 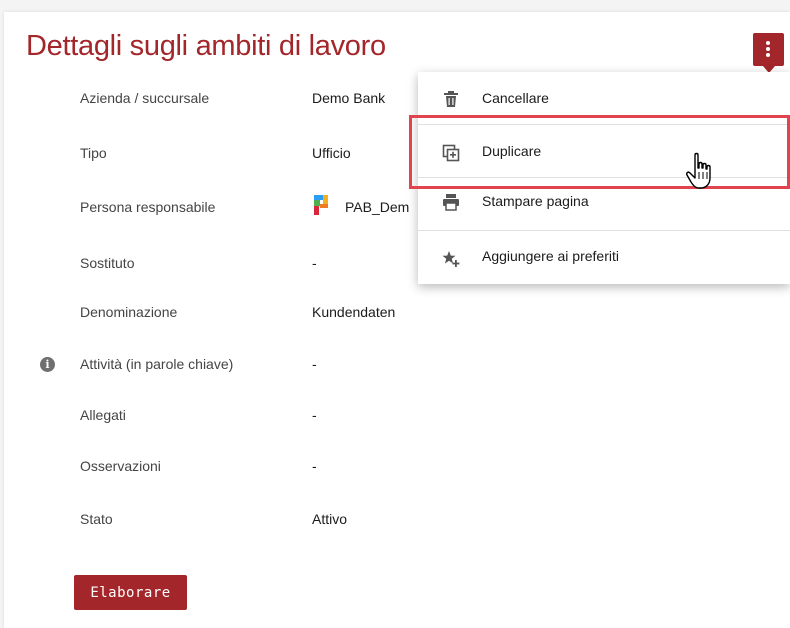 I want to click on detail-value: Ufficio, so click(x=331, y=153).